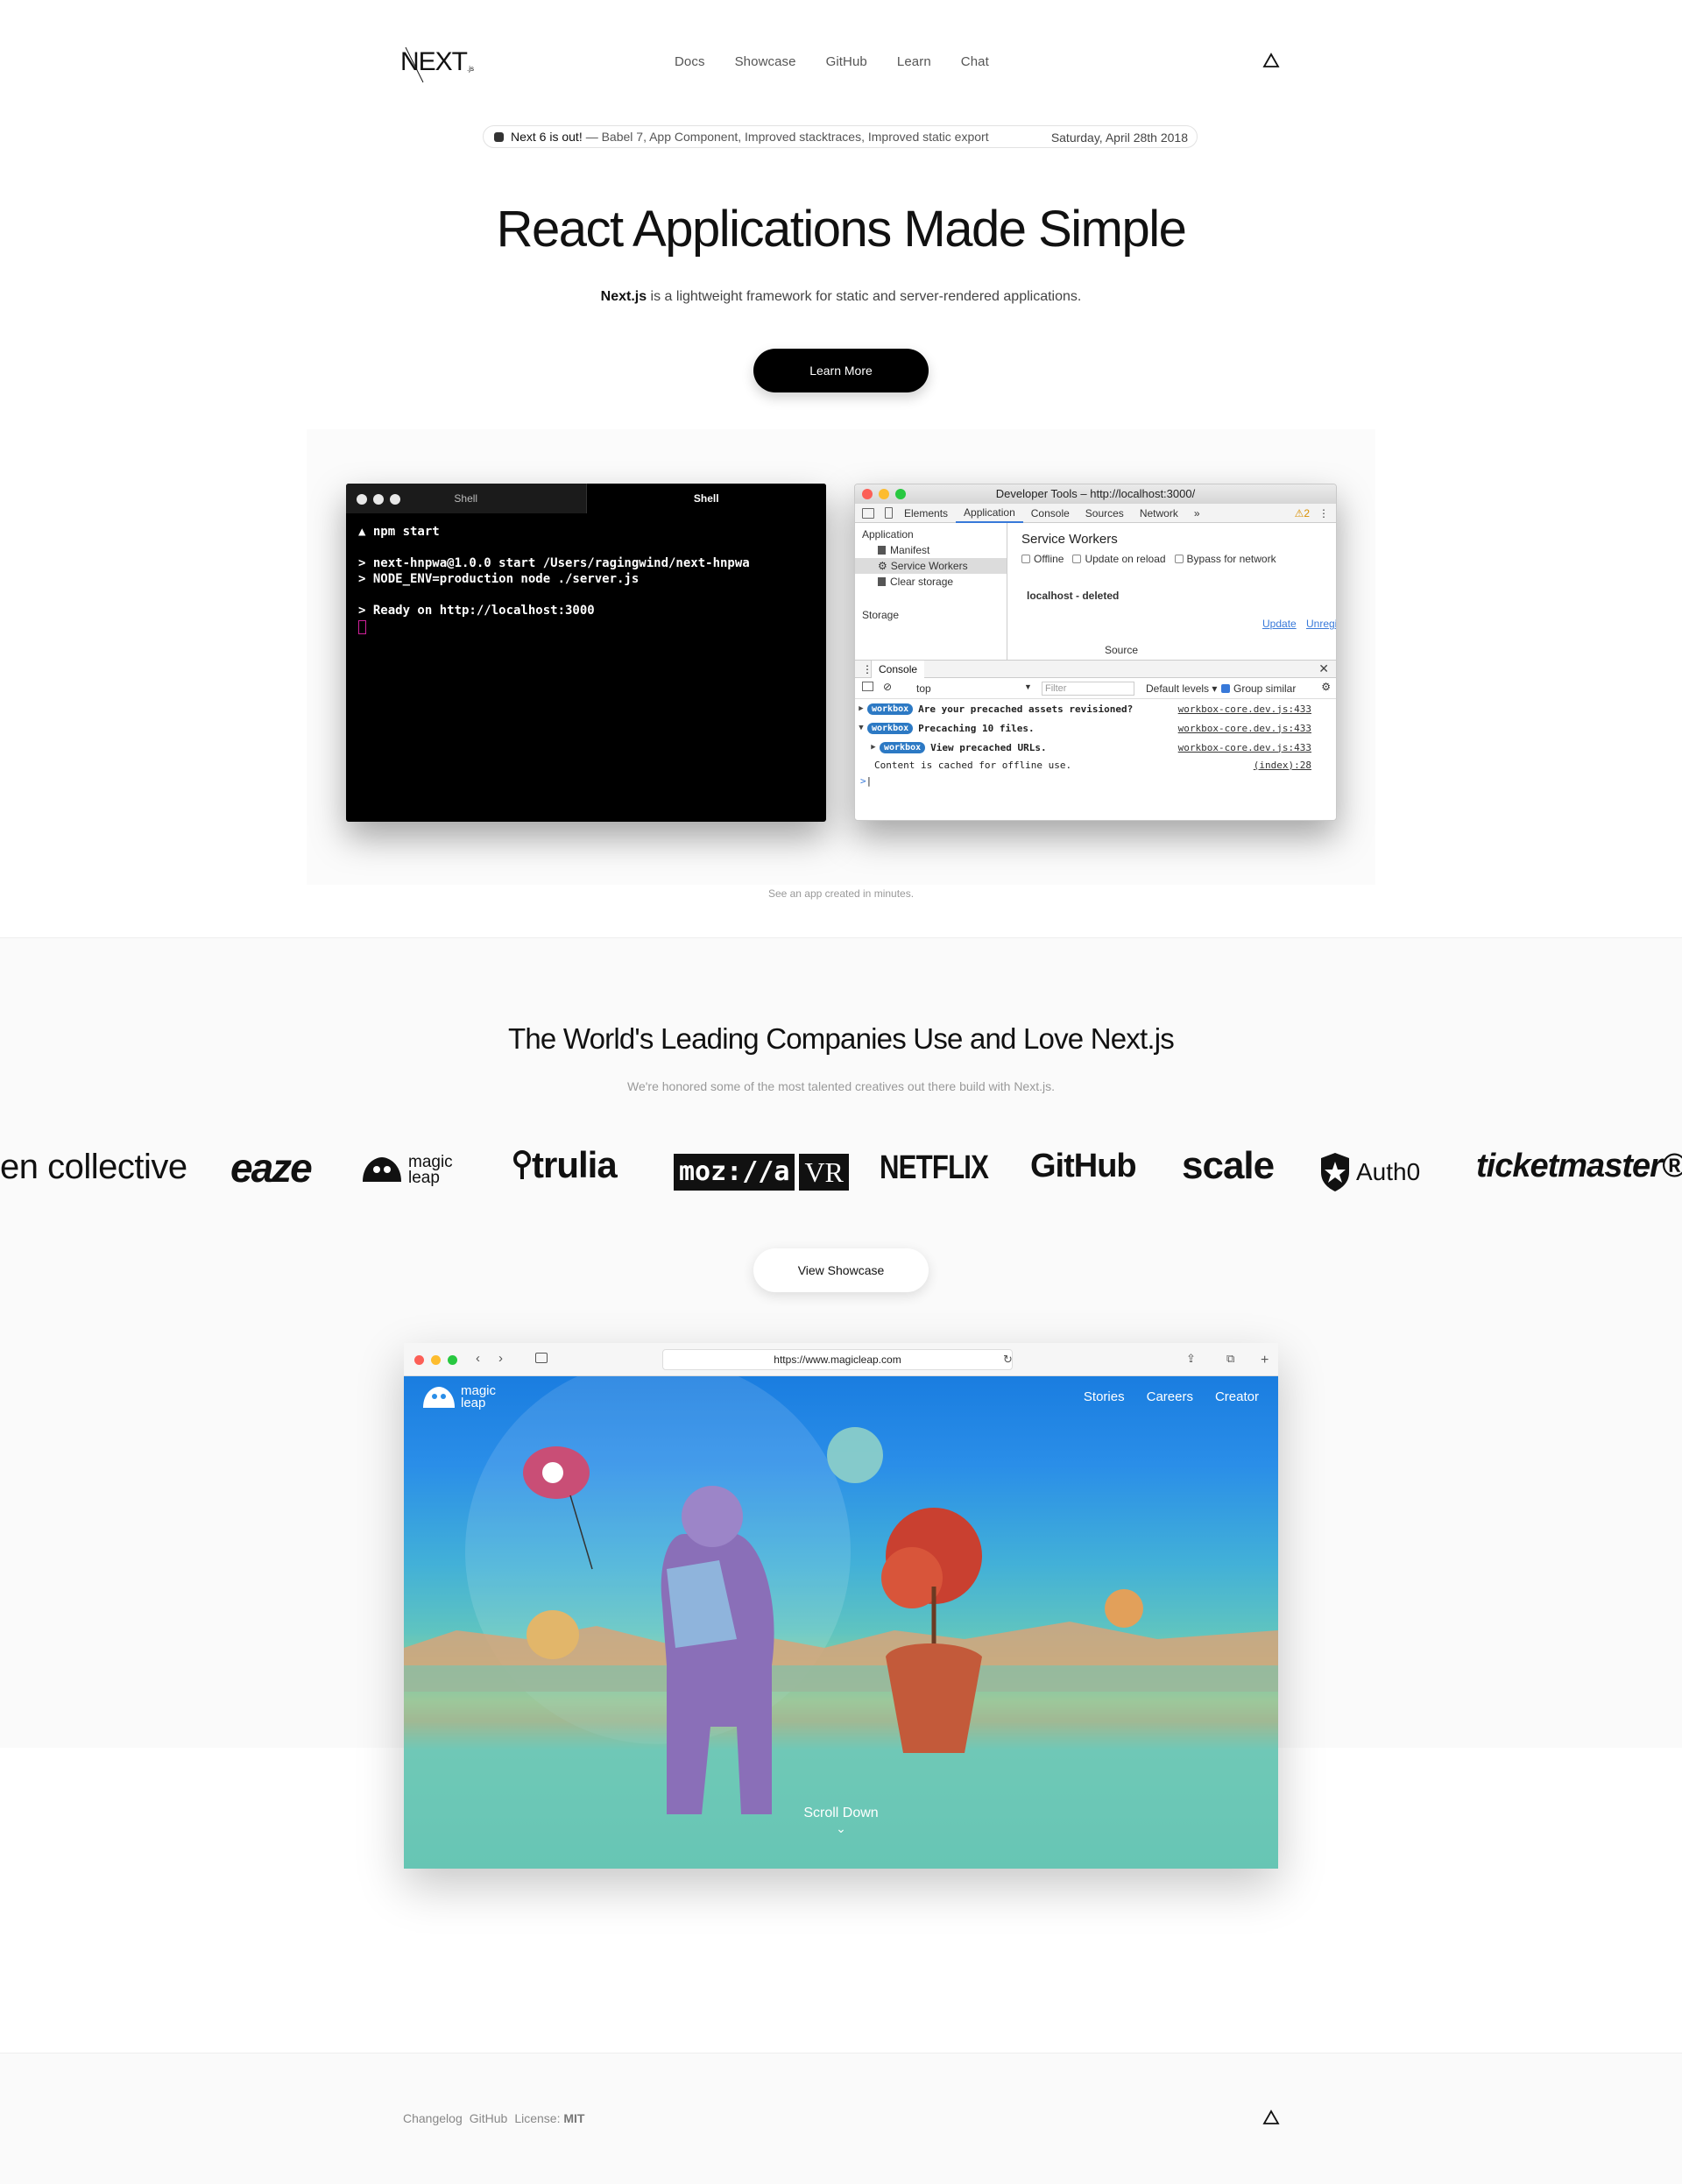  What do you see at coordinates (931, 550) in the screenshot?
I see `sidebar-item-manifest: Manifest` at bounding box center [931, 550].